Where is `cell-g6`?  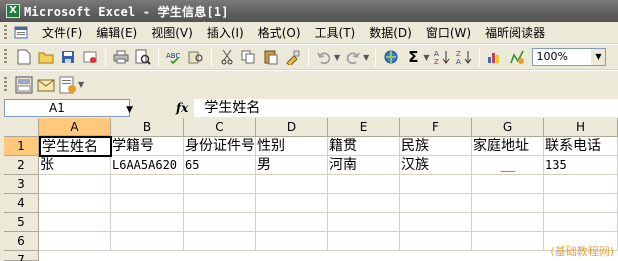 cell-g6 is located at coordinates (508, 241).